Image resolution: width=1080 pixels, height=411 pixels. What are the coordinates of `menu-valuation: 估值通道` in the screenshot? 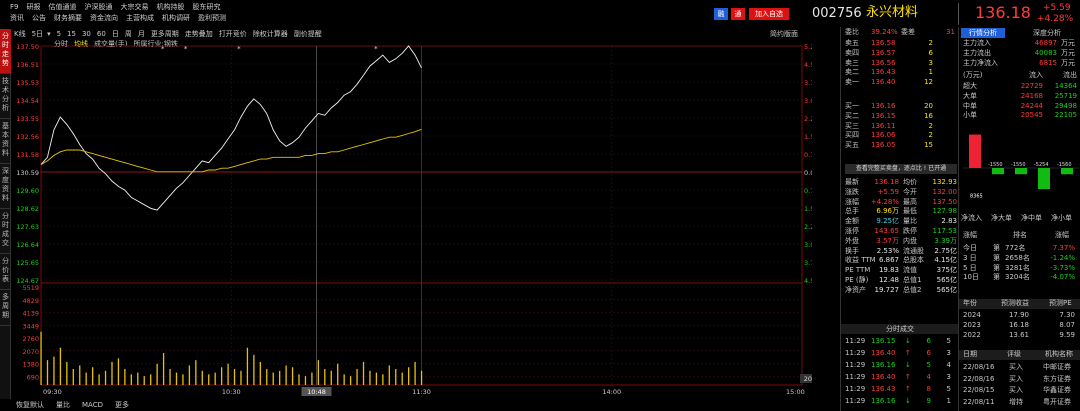 It's located at (62, 7).